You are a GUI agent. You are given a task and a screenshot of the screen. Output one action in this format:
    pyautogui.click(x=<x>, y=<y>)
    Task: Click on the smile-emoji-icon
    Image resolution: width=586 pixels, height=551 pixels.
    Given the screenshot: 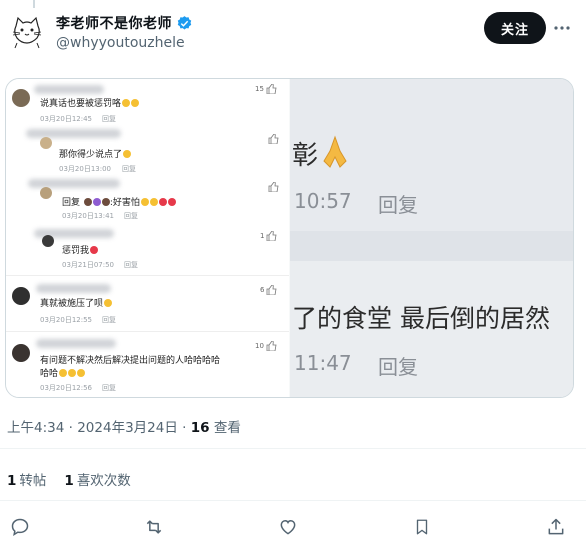 What is the action you would take?
    pyautogui.click(x=127, y=154)
    